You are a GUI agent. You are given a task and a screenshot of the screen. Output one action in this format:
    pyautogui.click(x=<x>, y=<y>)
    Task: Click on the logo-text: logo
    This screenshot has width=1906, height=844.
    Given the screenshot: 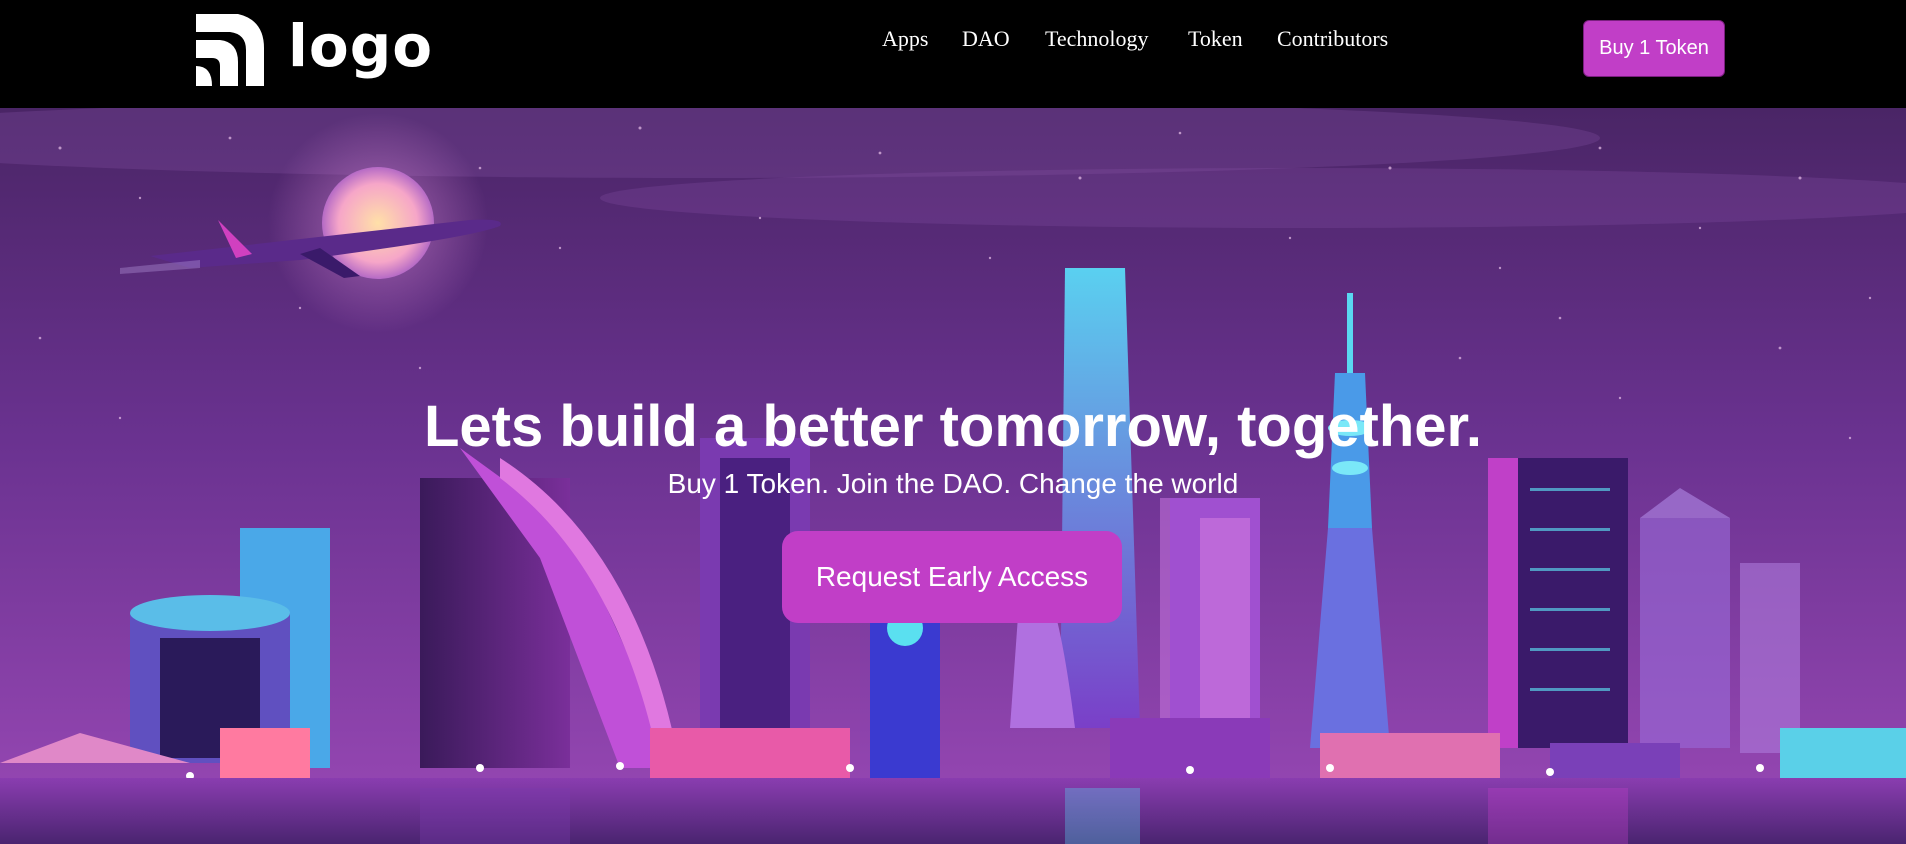 What is the action you would take?
    pyautogui.click(x=360, y=46)
    